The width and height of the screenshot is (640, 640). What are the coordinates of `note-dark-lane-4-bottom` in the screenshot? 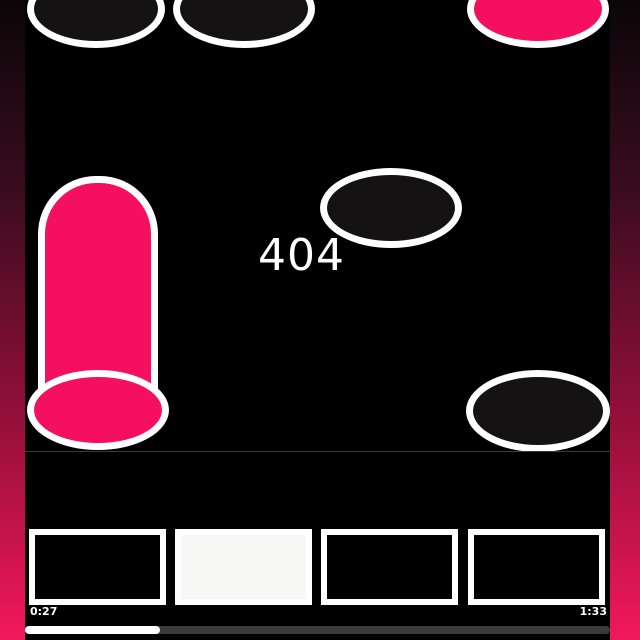 It's located at (538, 411).